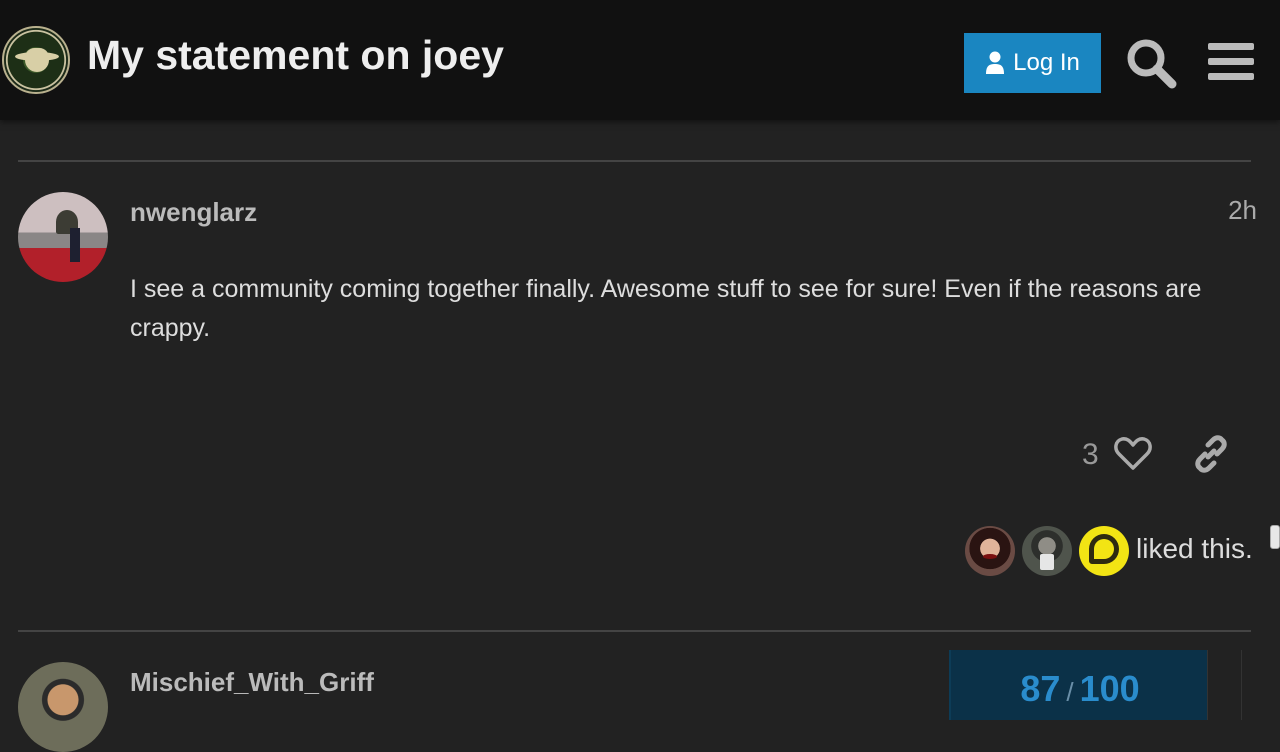 The height and width of the screenshot is (752, 1280). I want to click on topic-progress-count: 87/100, so click(1080, 689).